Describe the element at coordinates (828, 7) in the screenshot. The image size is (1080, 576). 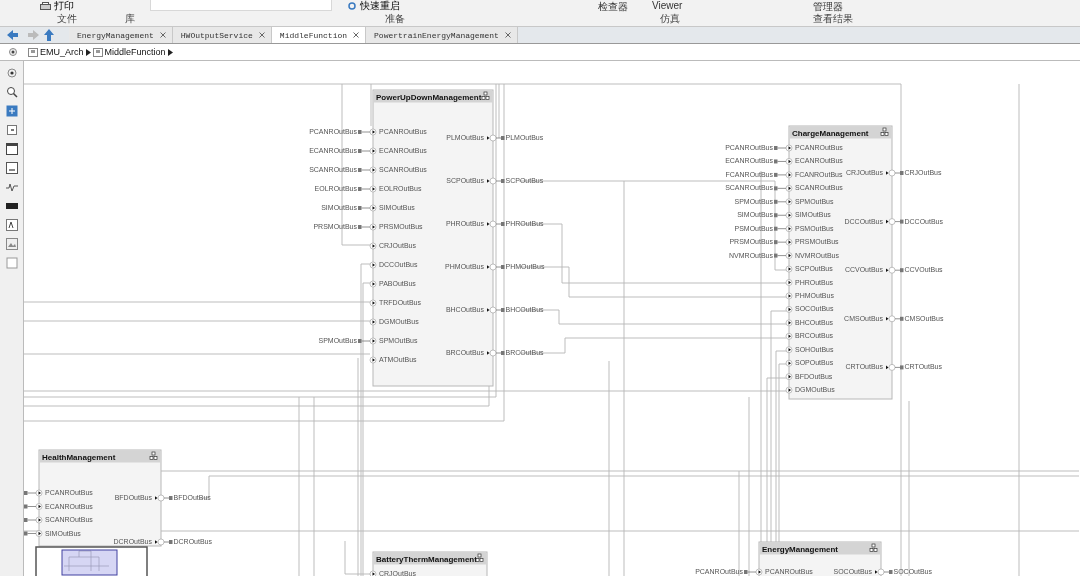
I see `manager-label: 管理器` at that location.